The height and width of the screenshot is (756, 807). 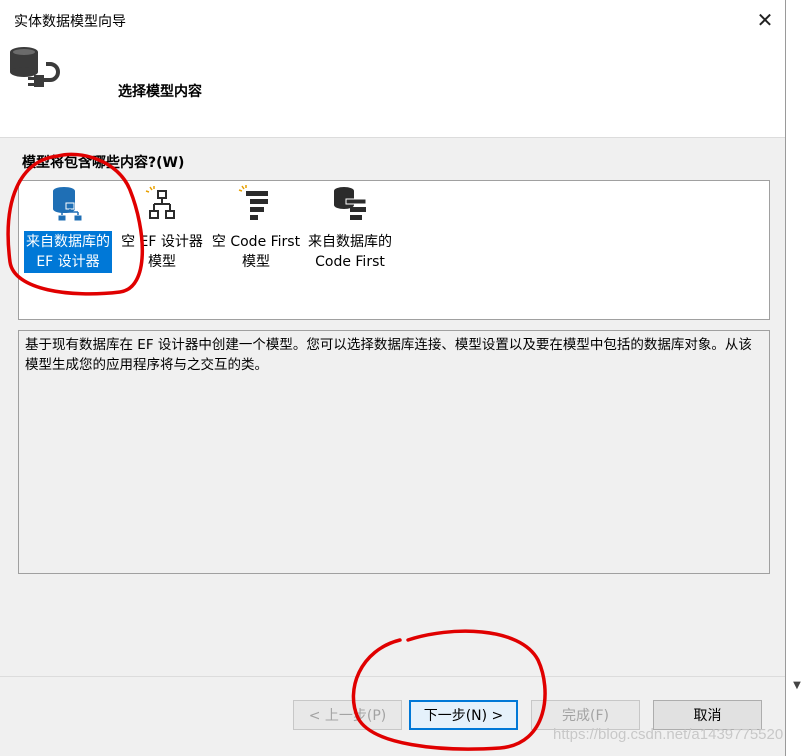 I want to click on option-empty-code-first: 空 Code First 模型, so click(x=256, y=229).